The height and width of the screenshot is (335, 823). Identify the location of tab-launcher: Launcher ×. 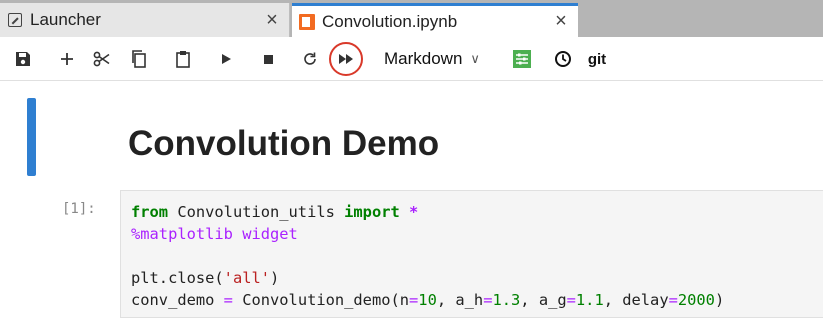
(145, 20).